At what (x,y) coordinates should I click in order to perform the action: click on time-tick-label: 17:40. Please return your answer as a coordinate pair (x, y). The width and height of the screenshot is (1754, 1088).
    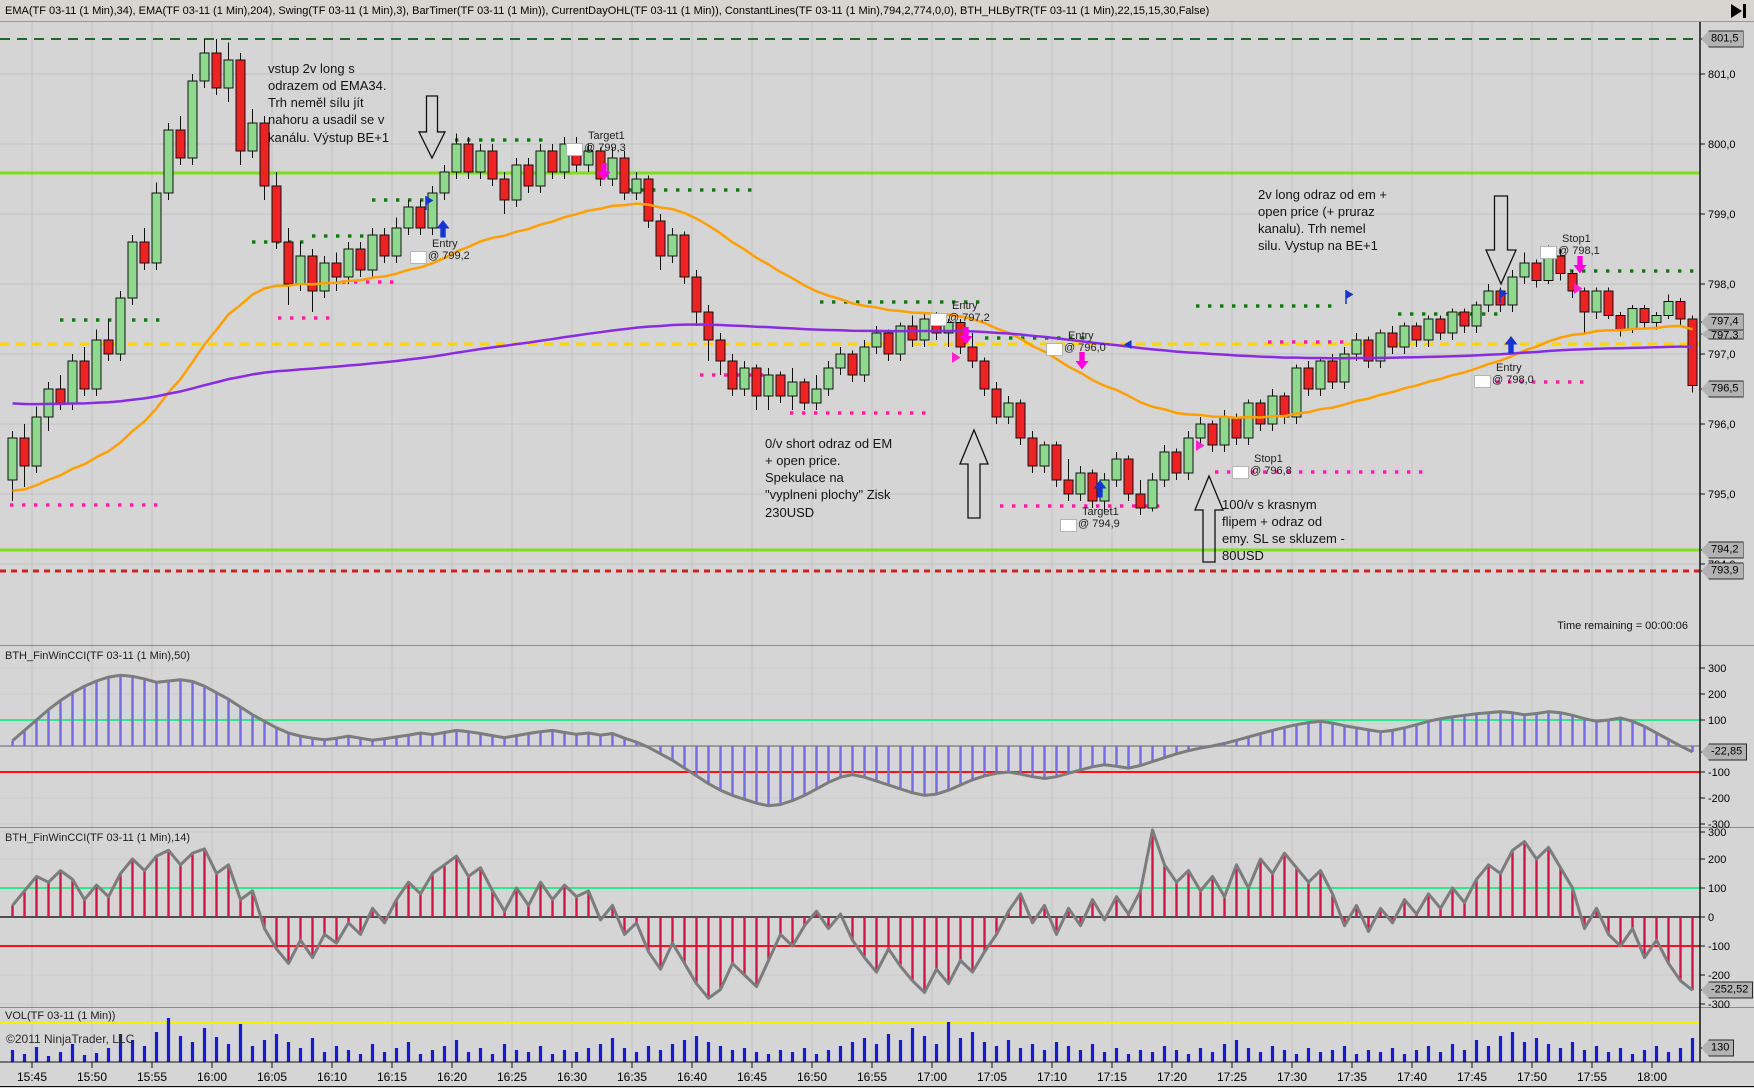
    Looking at the image, I should click on (1412, 1077).